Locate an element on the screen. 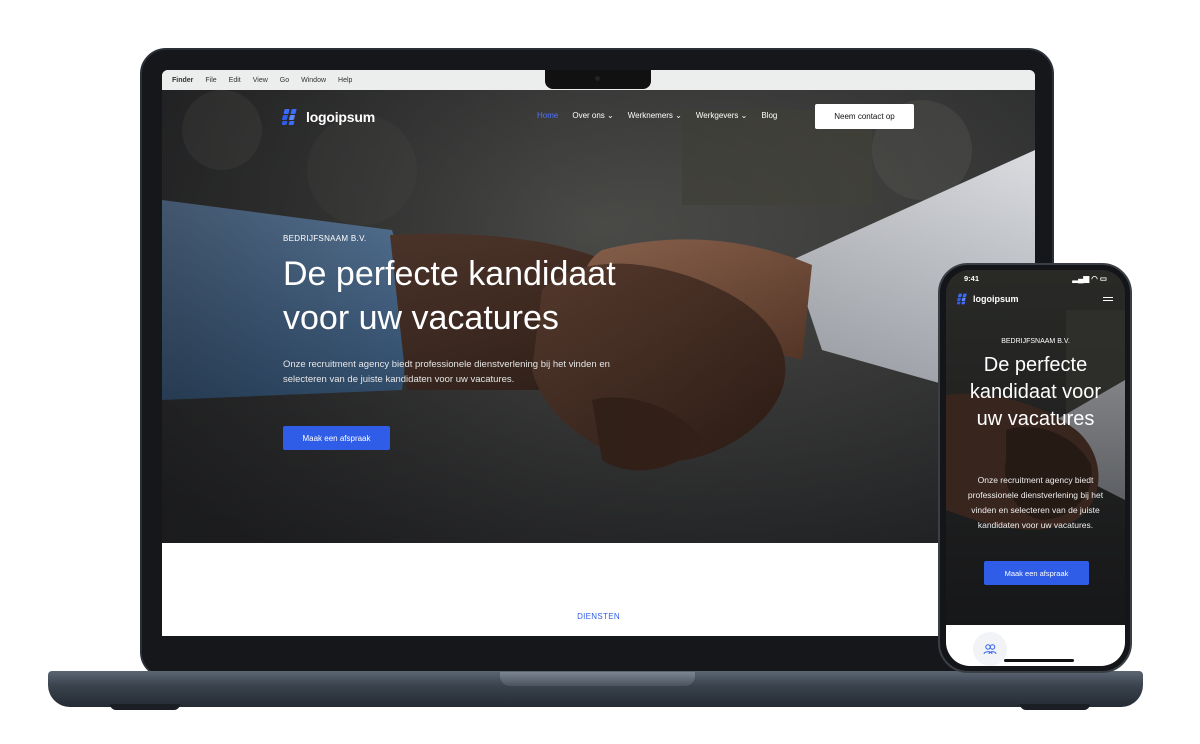 The image size is (1200, 744). nav-over-ons: Over ons ⌄ is located at coordinates (592, 115).